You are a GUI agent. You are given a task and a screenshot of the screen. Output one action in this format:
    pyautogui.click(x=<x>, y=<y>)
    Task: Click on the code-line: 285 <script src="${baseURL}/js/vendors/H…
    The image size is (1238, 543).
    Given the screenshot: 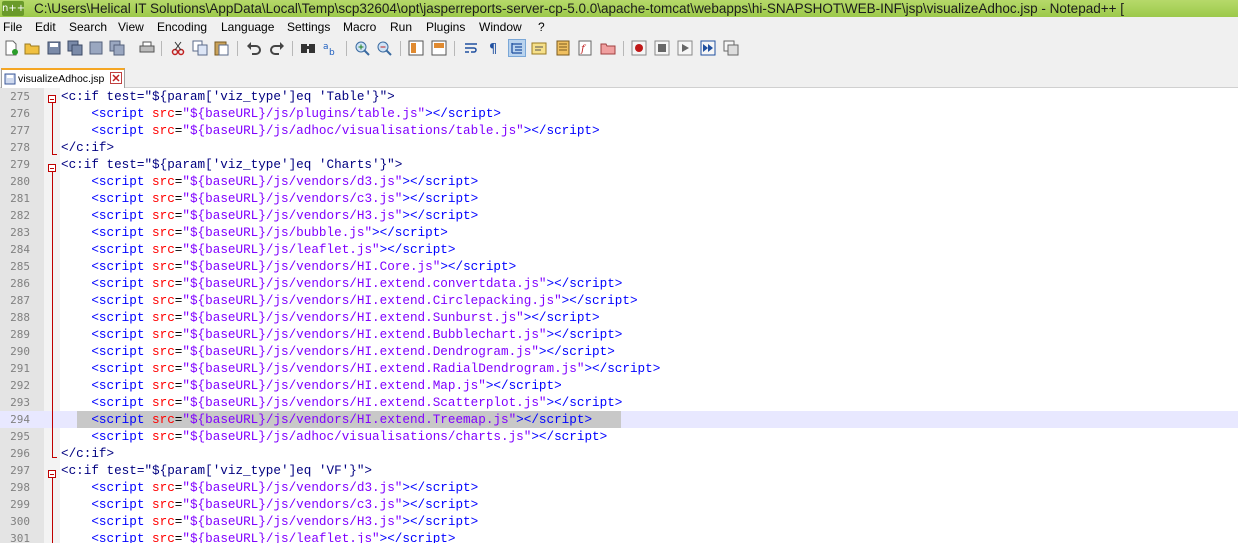 What is the action you would take?
    pyautogui.click(x=619, y=266)
    